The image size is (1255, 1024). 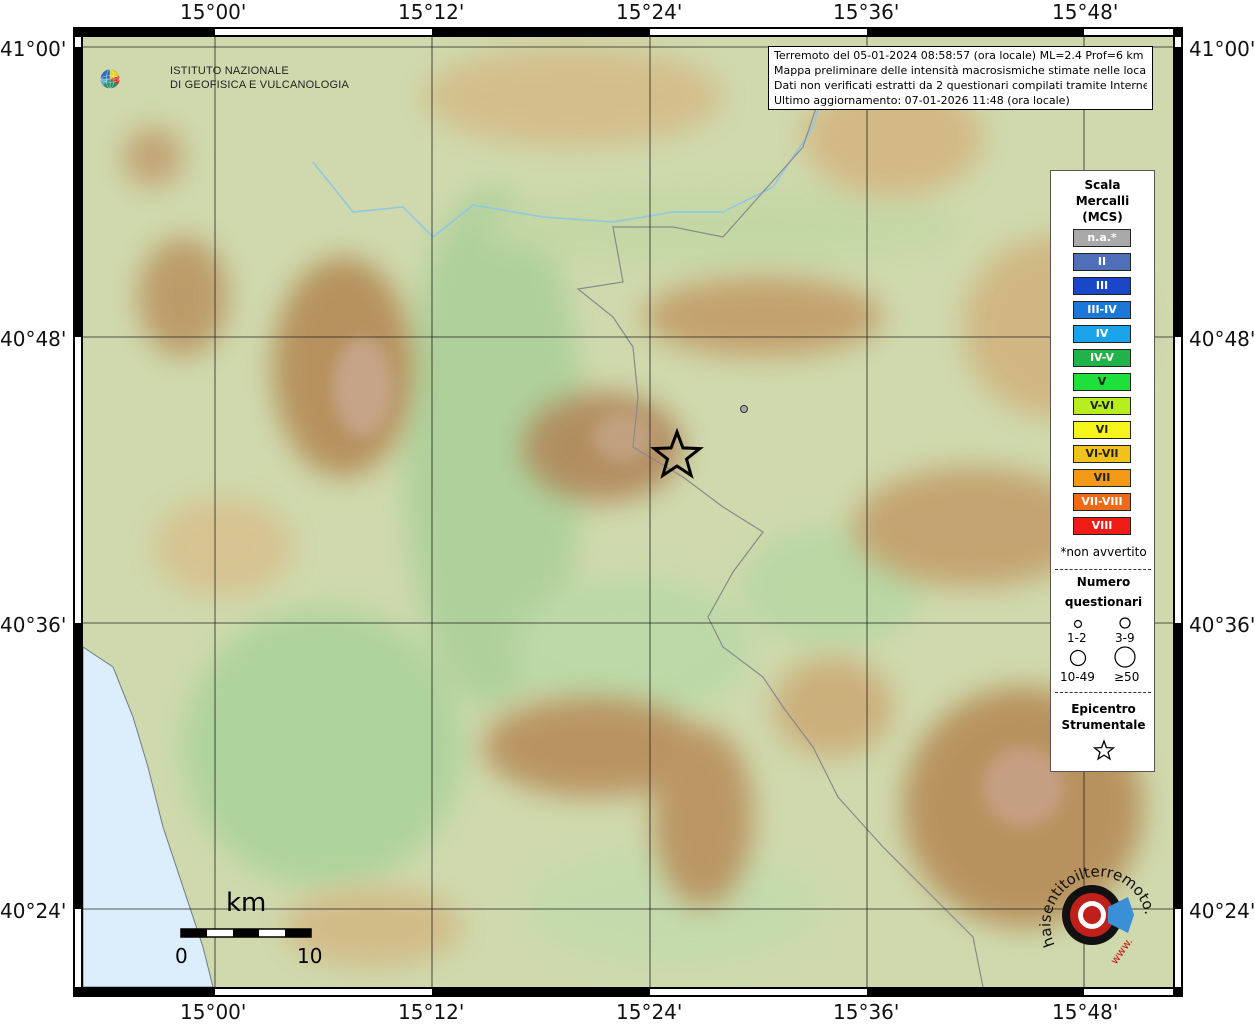 I want to click on legend-title-line3: (MCS), so click(x=1102, y=217).